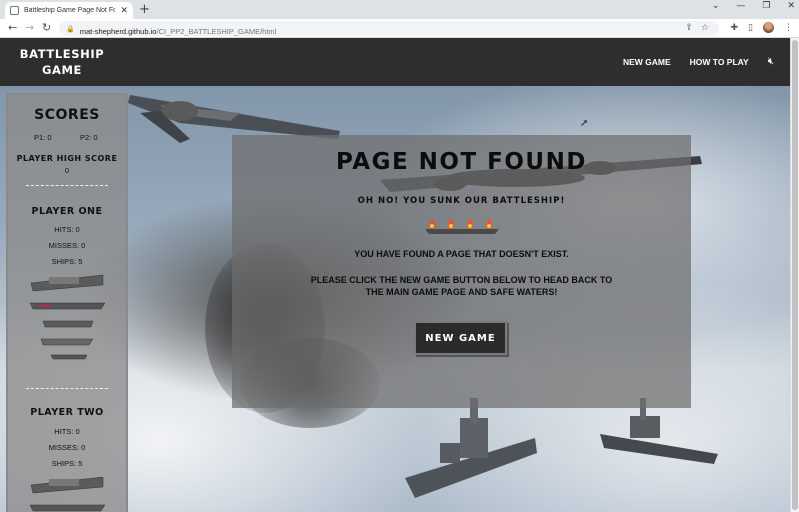 The image size is (799, 512). Describe the element at coordinates (461, 201) in the screenshot. I see `modal-subtitle: OH NO! YOU SUNK OUR BATTLESHIP!` at that location.